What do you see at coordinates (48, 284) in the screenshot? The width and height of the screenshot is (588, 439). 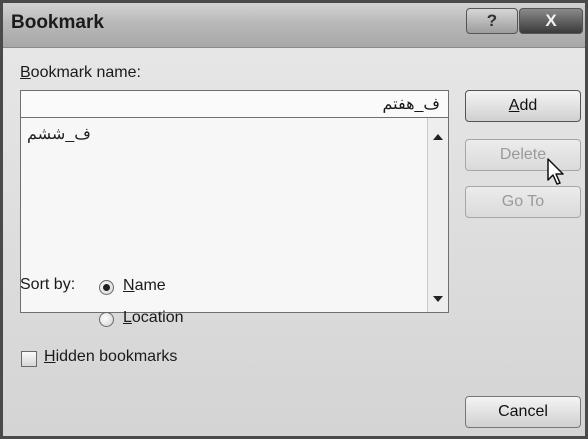 I see `sort-by-label: Sort by:` at bounding box center [48, 284].